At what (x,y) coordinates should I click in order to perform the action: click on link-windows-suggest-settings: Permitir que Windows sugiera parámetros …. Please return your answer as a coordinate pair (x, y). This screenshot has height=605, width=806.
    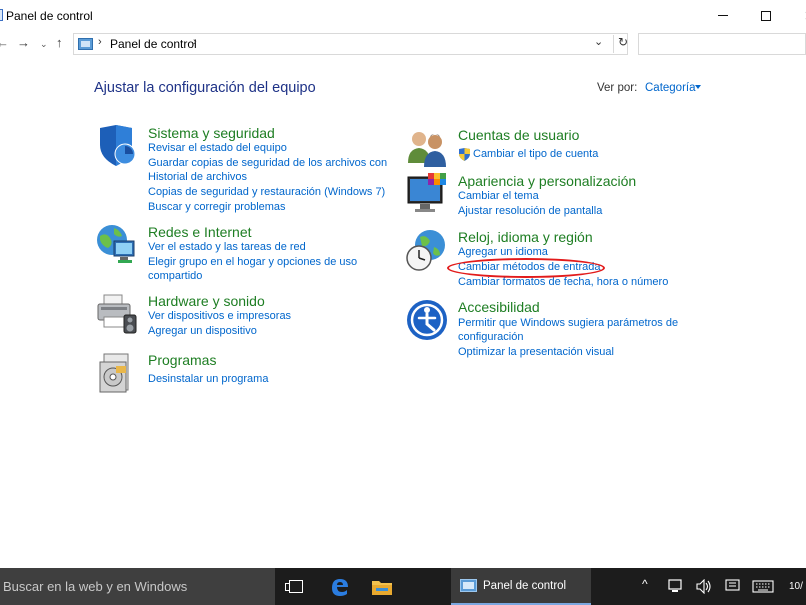
    Looking at the image, I should click on (568, 323).